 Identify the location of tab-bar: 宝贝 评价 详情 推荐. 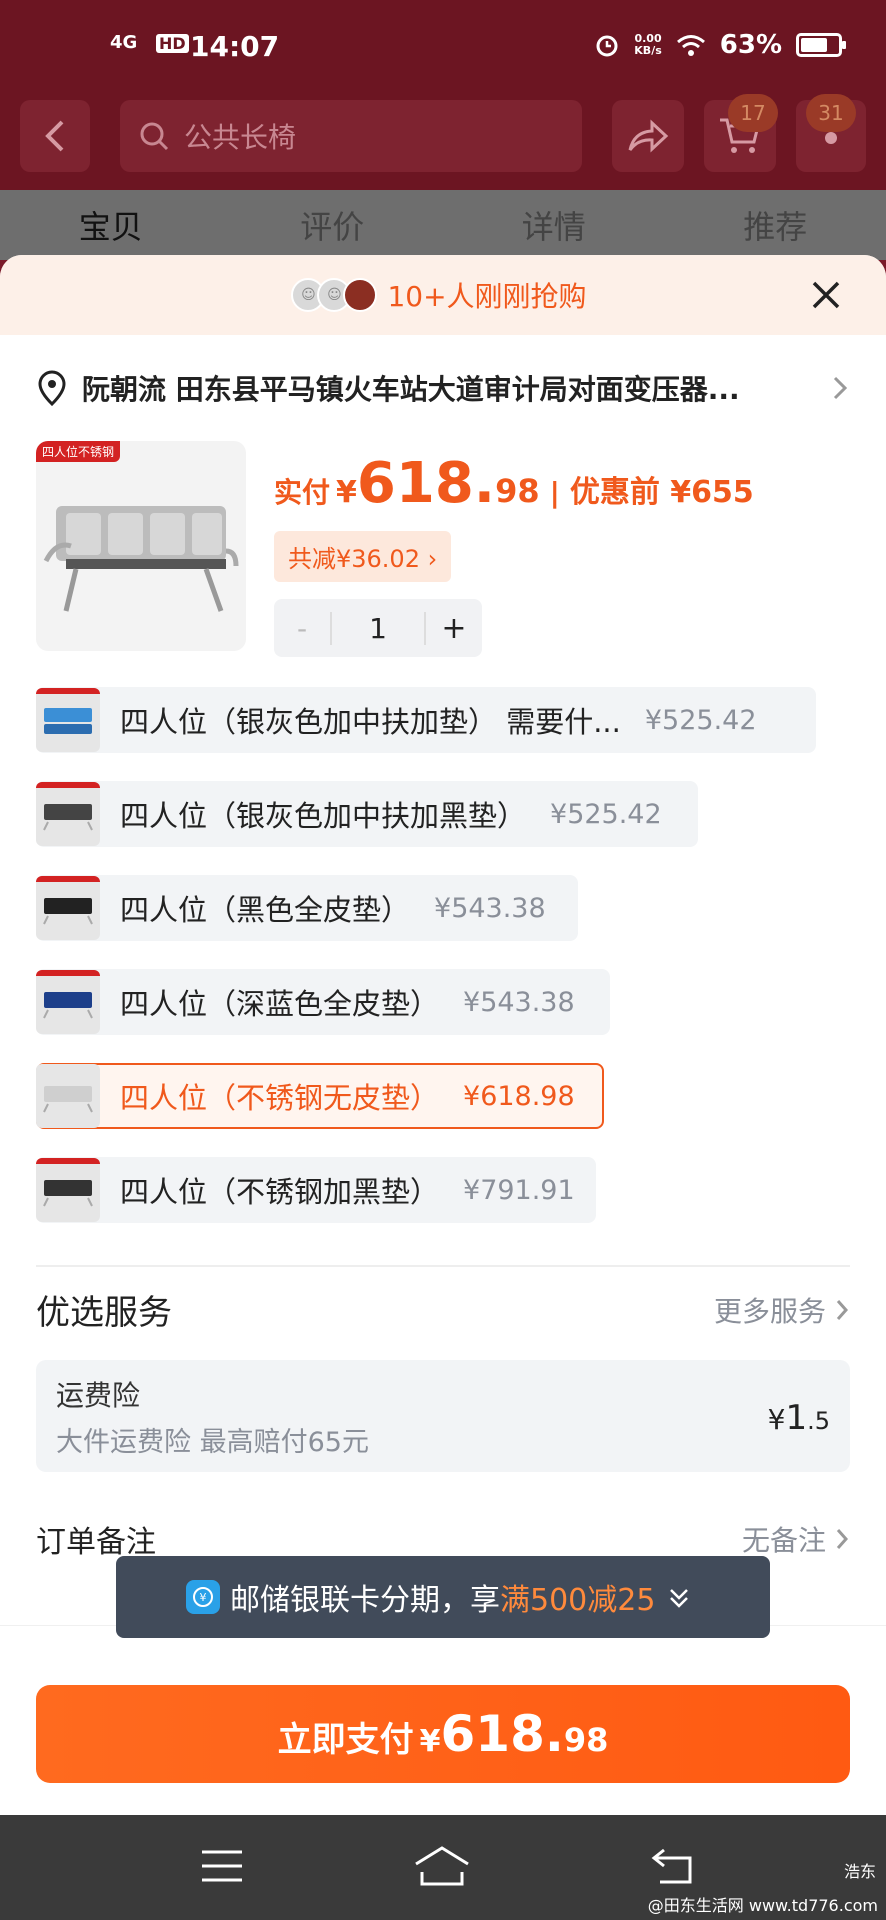
(443, 225).